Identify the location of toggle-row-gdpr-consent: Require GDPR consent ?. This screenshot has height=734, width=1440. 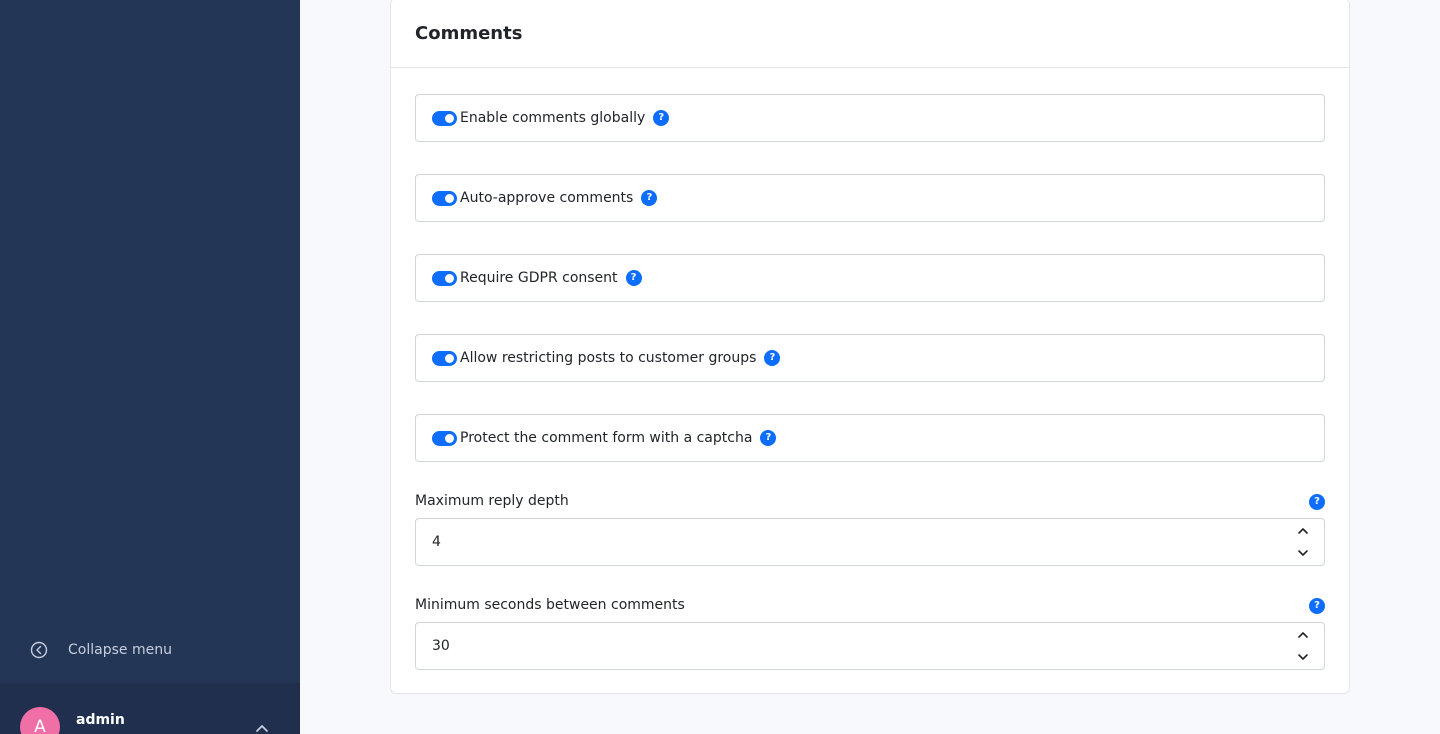
(870, 278).